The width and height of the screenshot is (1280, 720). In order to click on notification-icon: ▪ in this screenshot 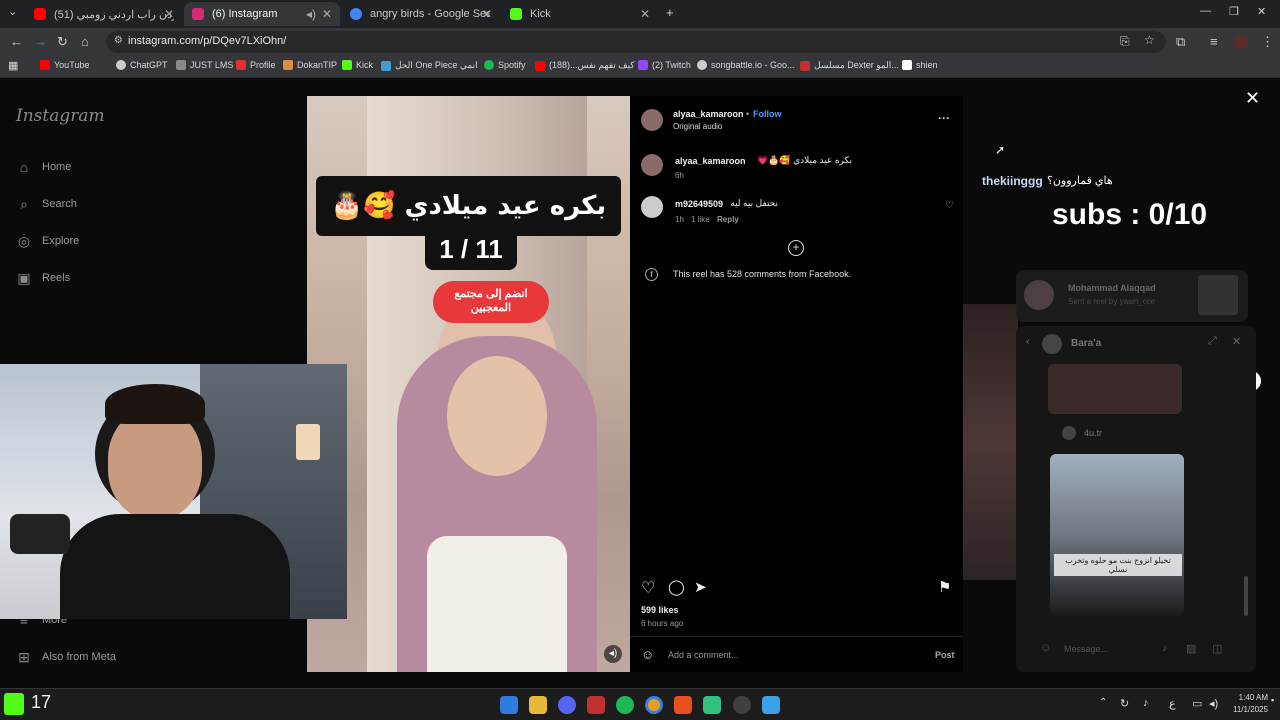, I will do `click(1272, 700)`.